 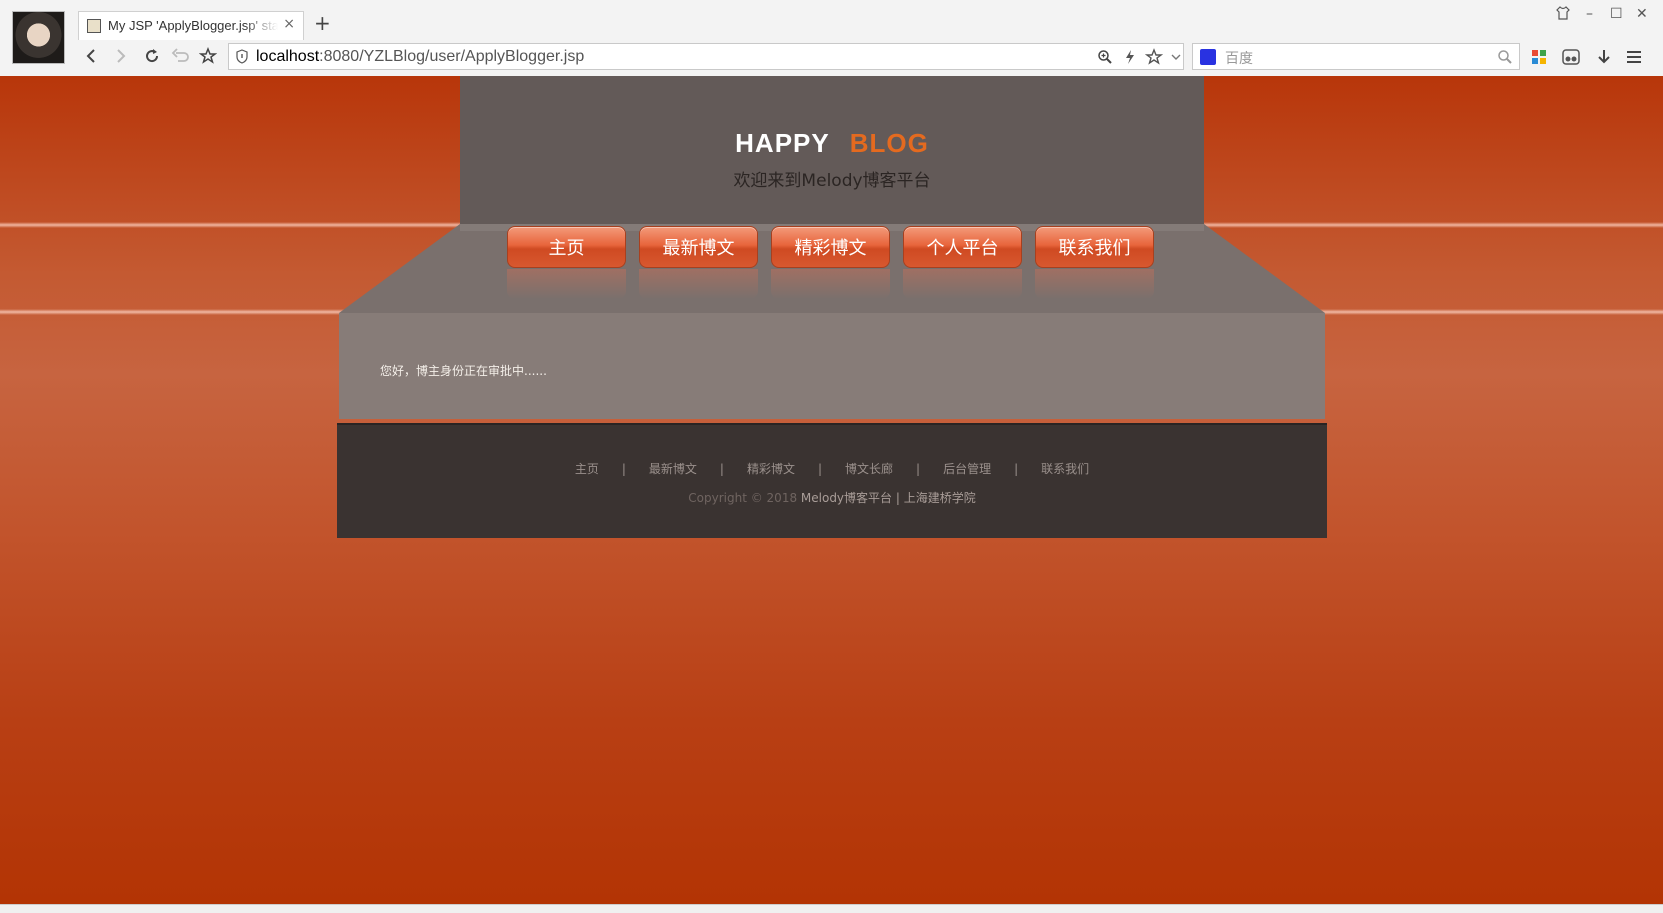 What do you see at coordinates (1616, 14) in the screenshot?
I see `maximize-button: ☐` at bounding box center [1616, 14].